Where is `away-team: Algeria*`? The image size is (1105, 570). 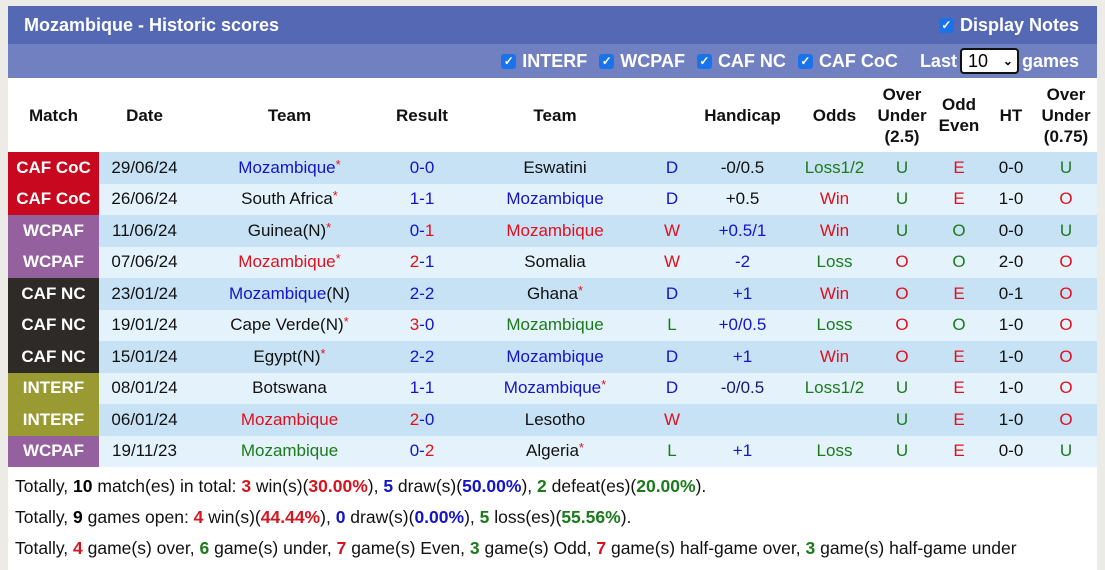 away-team: Algeria* is located at coordinates (555, 451).